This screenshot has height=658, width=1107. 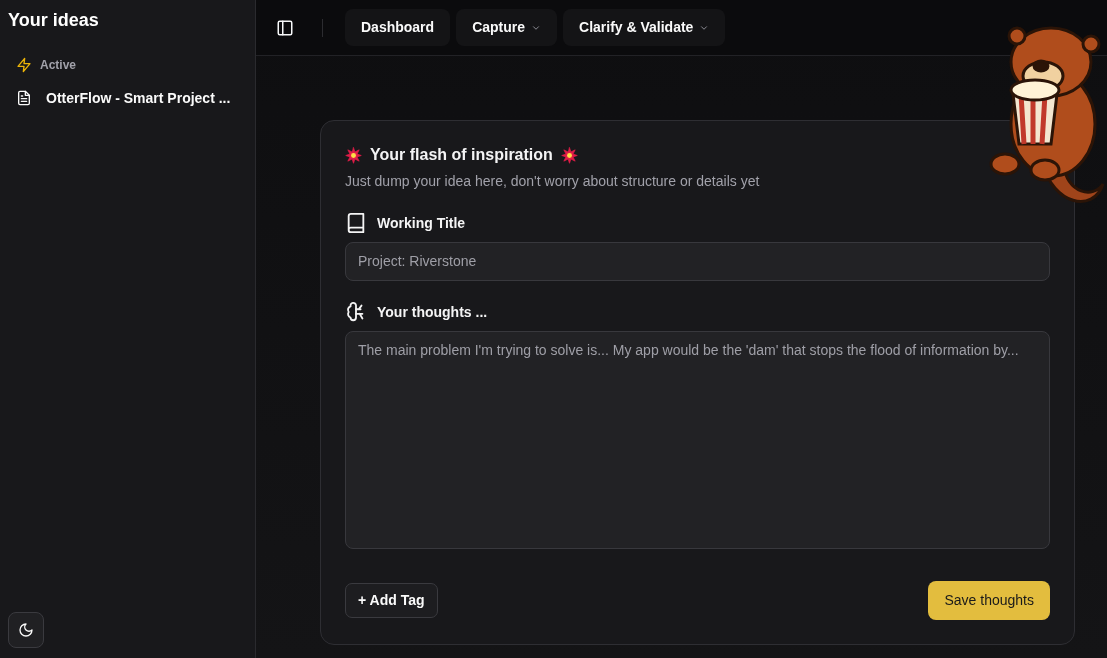 What do you see at coordinates (553, 181) in the screenshot?
I see `card-subtitle: Just dump your idea here, don't worry about structure or details yet` at bounding box center [553, 181].